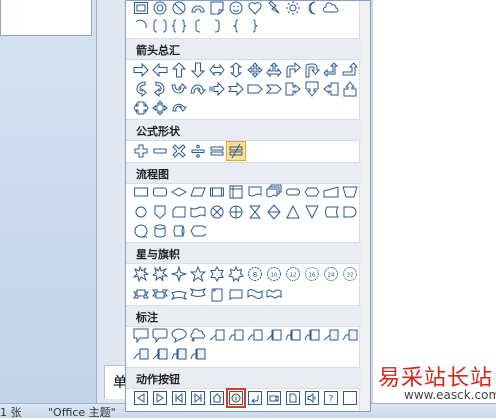  What do you see at coordinates (82, 412) in the screenshot?
I see `status-theme: "Office 主题"` at bounding box center [82, 412].